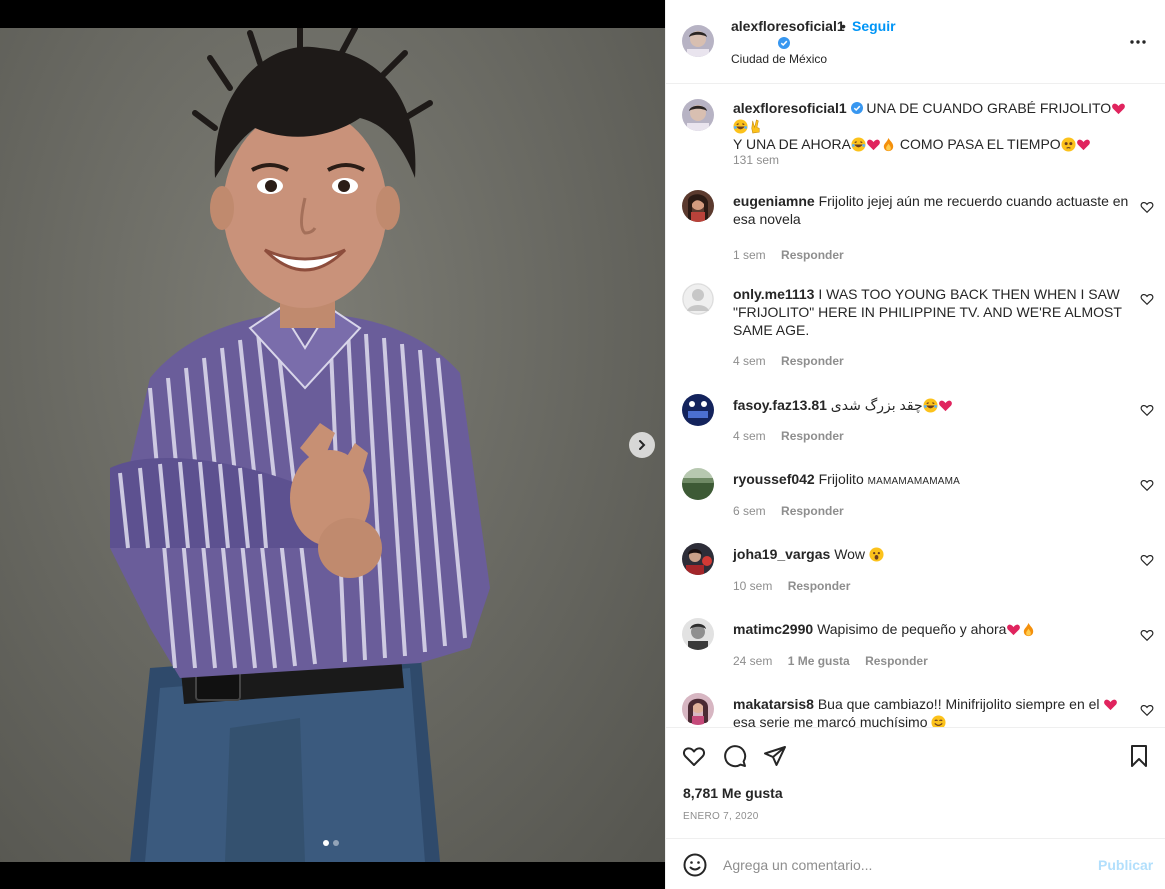 This screenshot has width=1165, height=889. I want to click on share-paper-plane-icon, so click(775, 756).